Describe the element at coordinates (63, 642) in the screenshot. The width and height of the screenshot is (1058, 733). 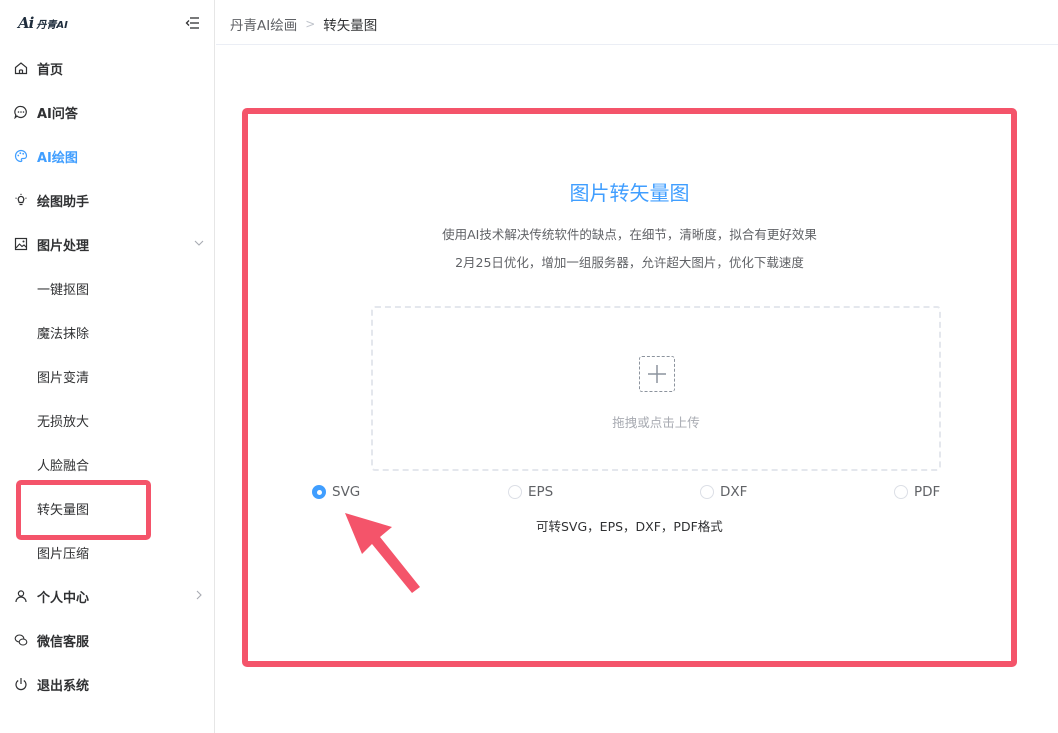
I see `sidebar-item-label: 微信客服` at that location.